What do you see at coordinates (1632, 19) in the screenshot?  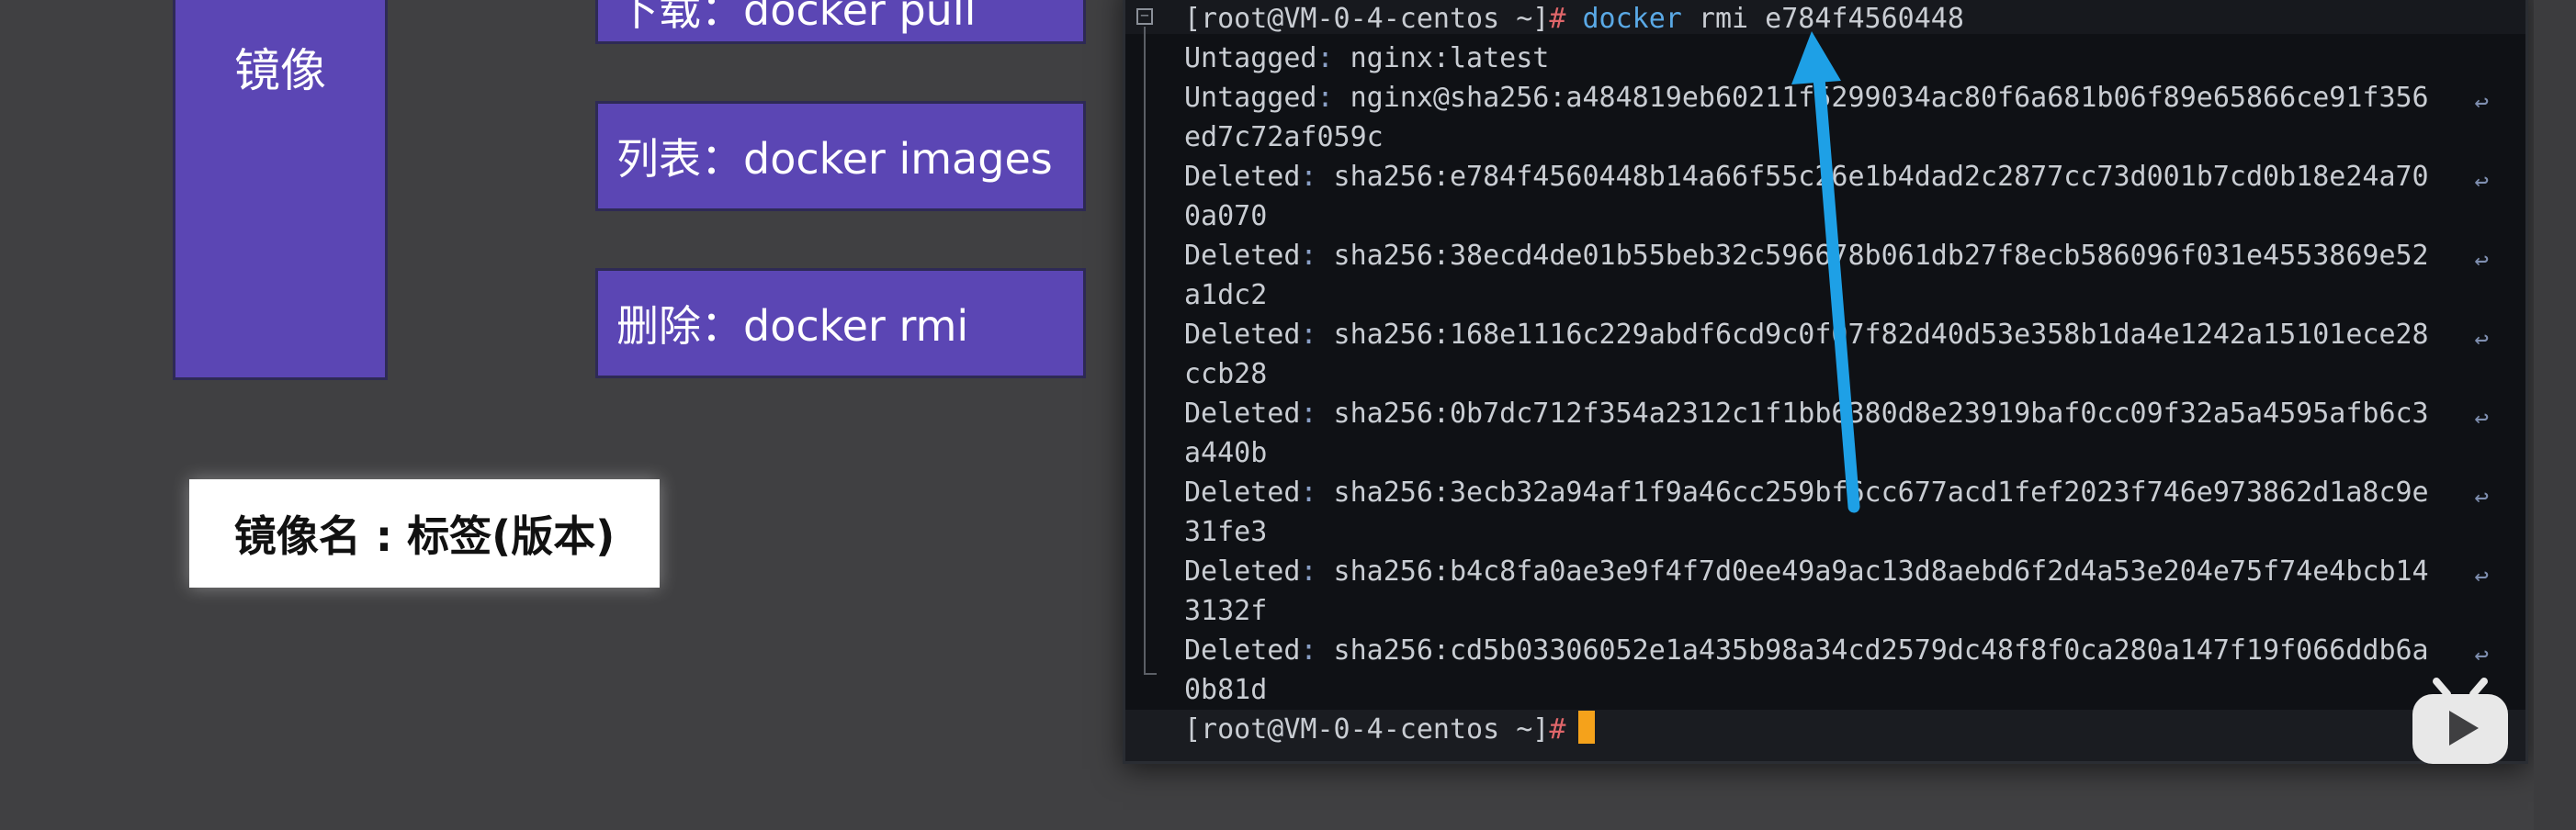 I see `command-name: docker` at bounding box center [1632, 19].